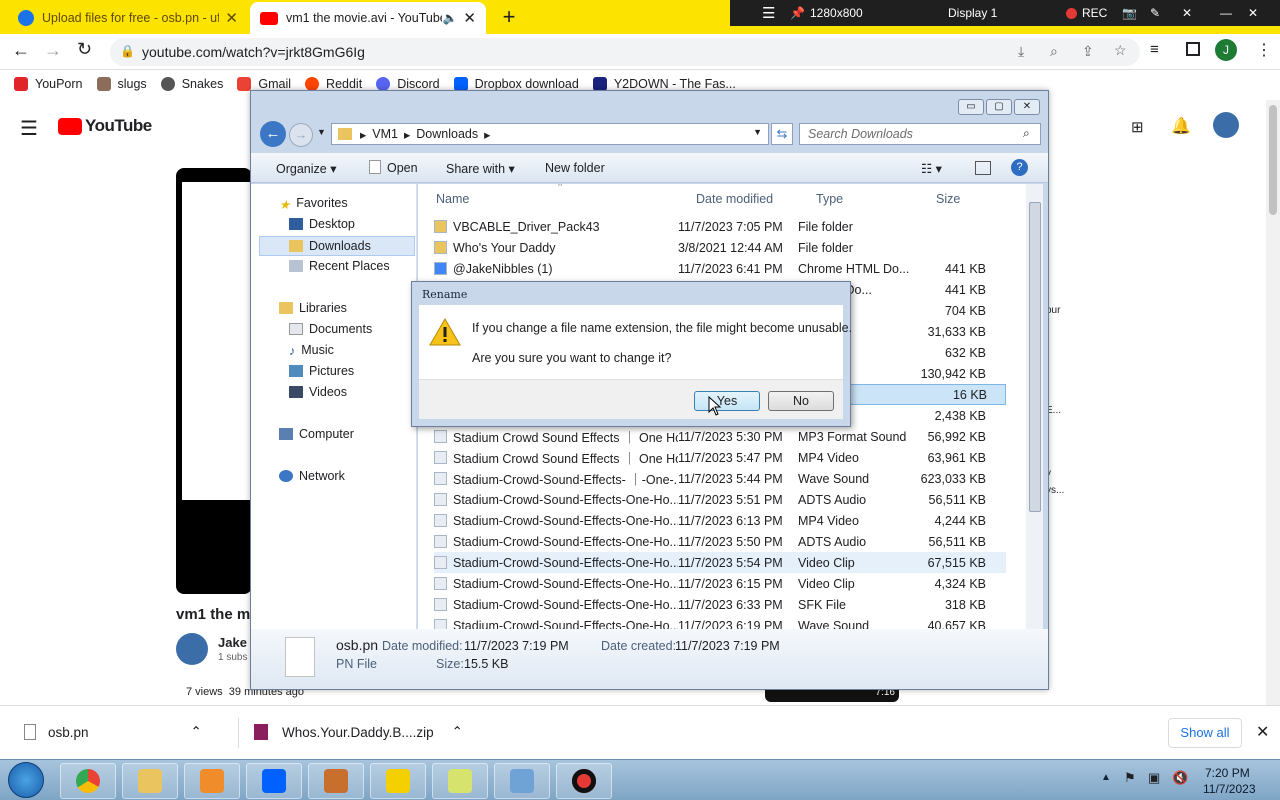 This screenshot has width=1280, height=800. Describe the element at coordinates (1187, 13) in the screenshot. I see `close-recorder-icon: ✕` at that location.